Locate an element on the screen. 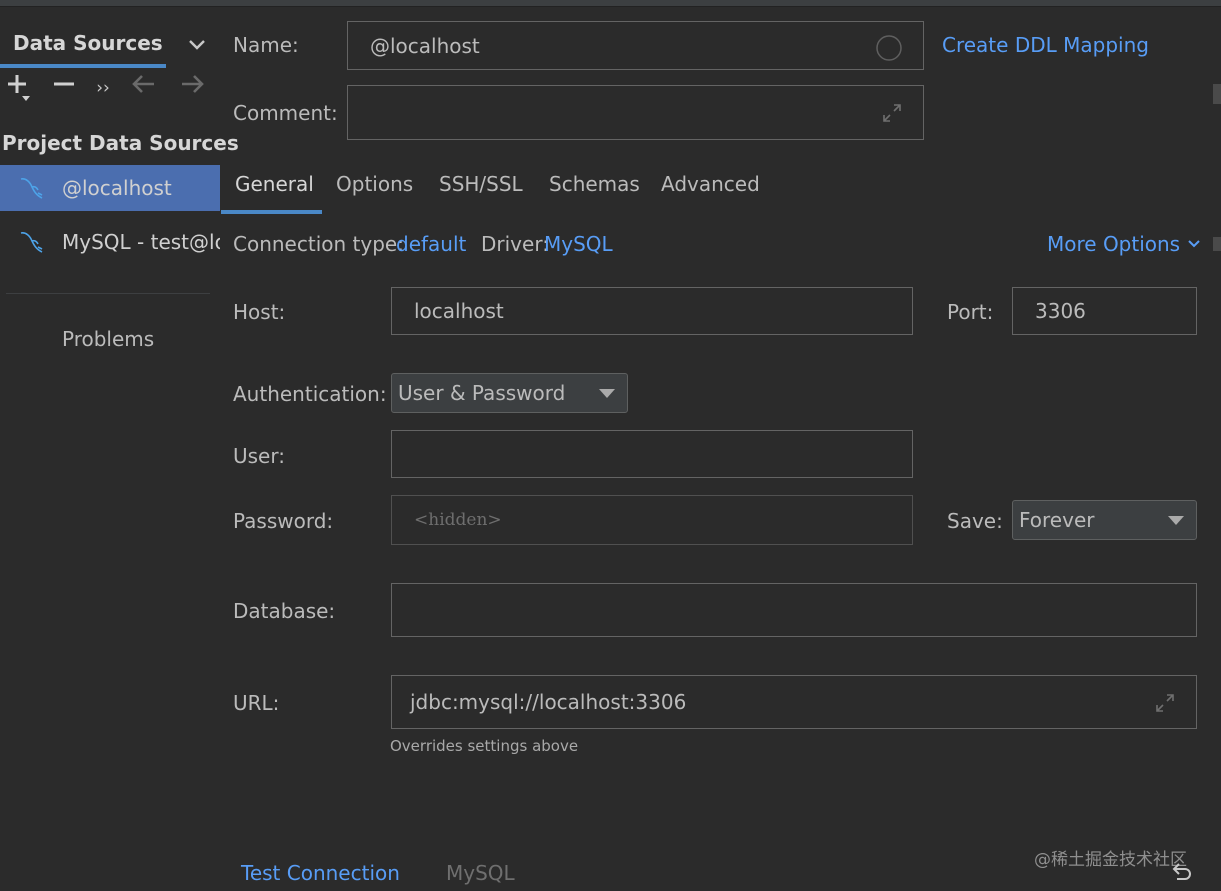  url-field: jdbc:mysql://localhost:3306 is located at coordinates (794, 702).